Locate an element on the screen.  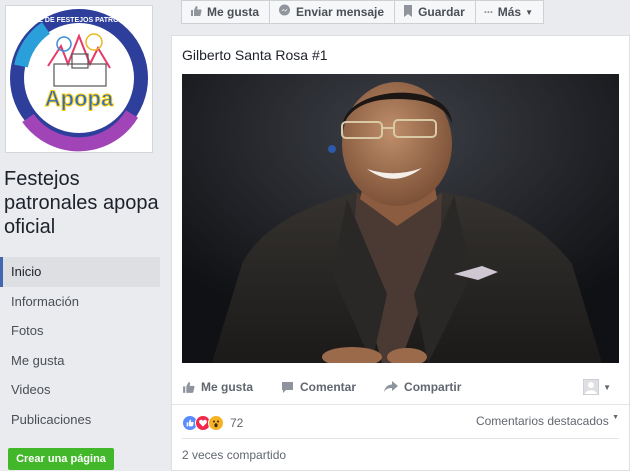
save-button: Guardar is located at coordinates (435, 12).